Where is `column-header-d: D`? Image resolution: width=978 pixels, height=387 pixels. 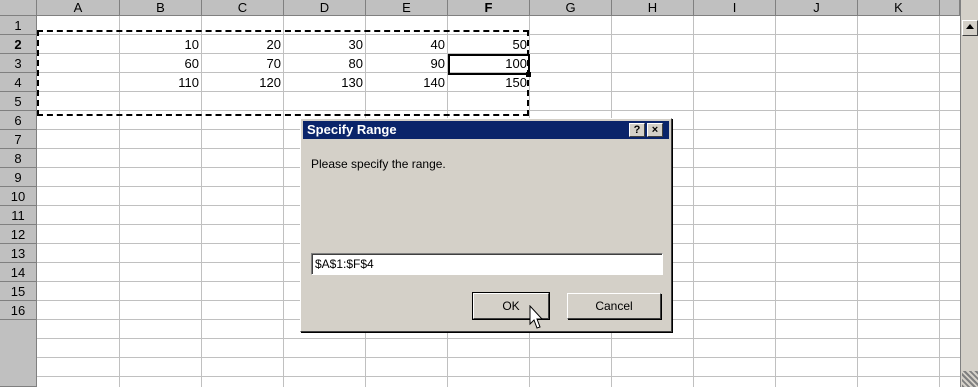 column-header-d: D is located at coordinates (325, 8).